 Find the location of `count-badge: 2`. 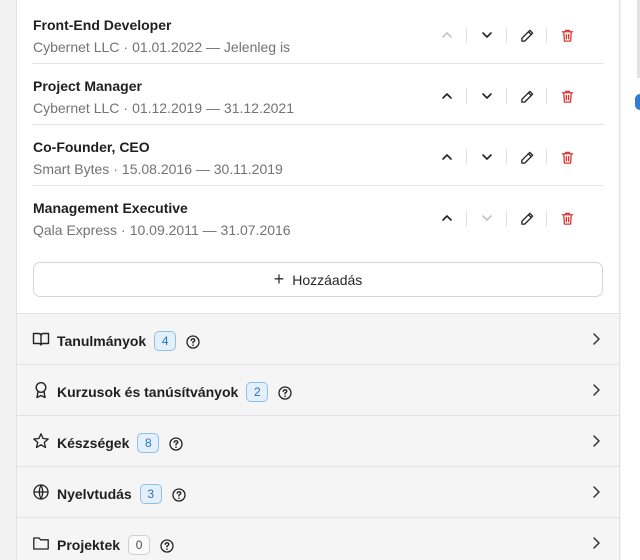

count-badge: 2 is located at coordinates (257, 392).